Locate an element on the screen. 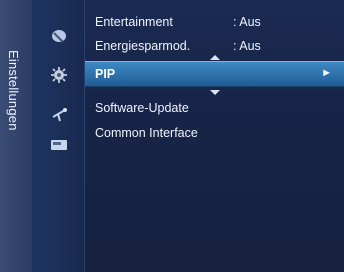 The height and width of the screenshot is (272, 344). menu-item-energy-saving: Energiesparmod. : Aus is located at coordinates (214, 47).